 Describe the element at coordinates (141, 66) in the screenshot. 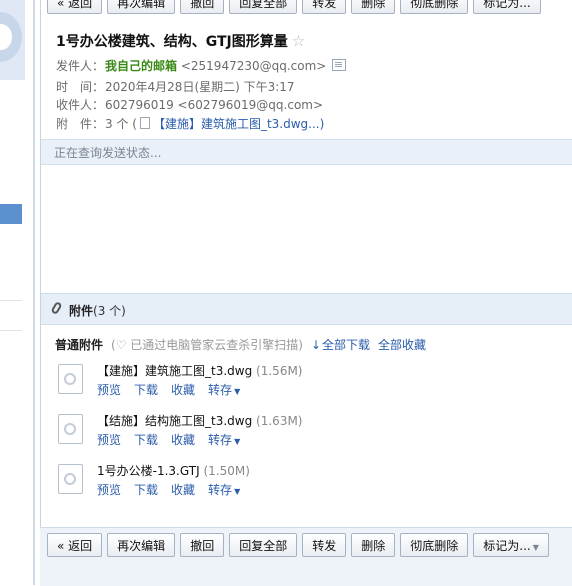

I see `sender-name: 我自己的邮箱` at that location.